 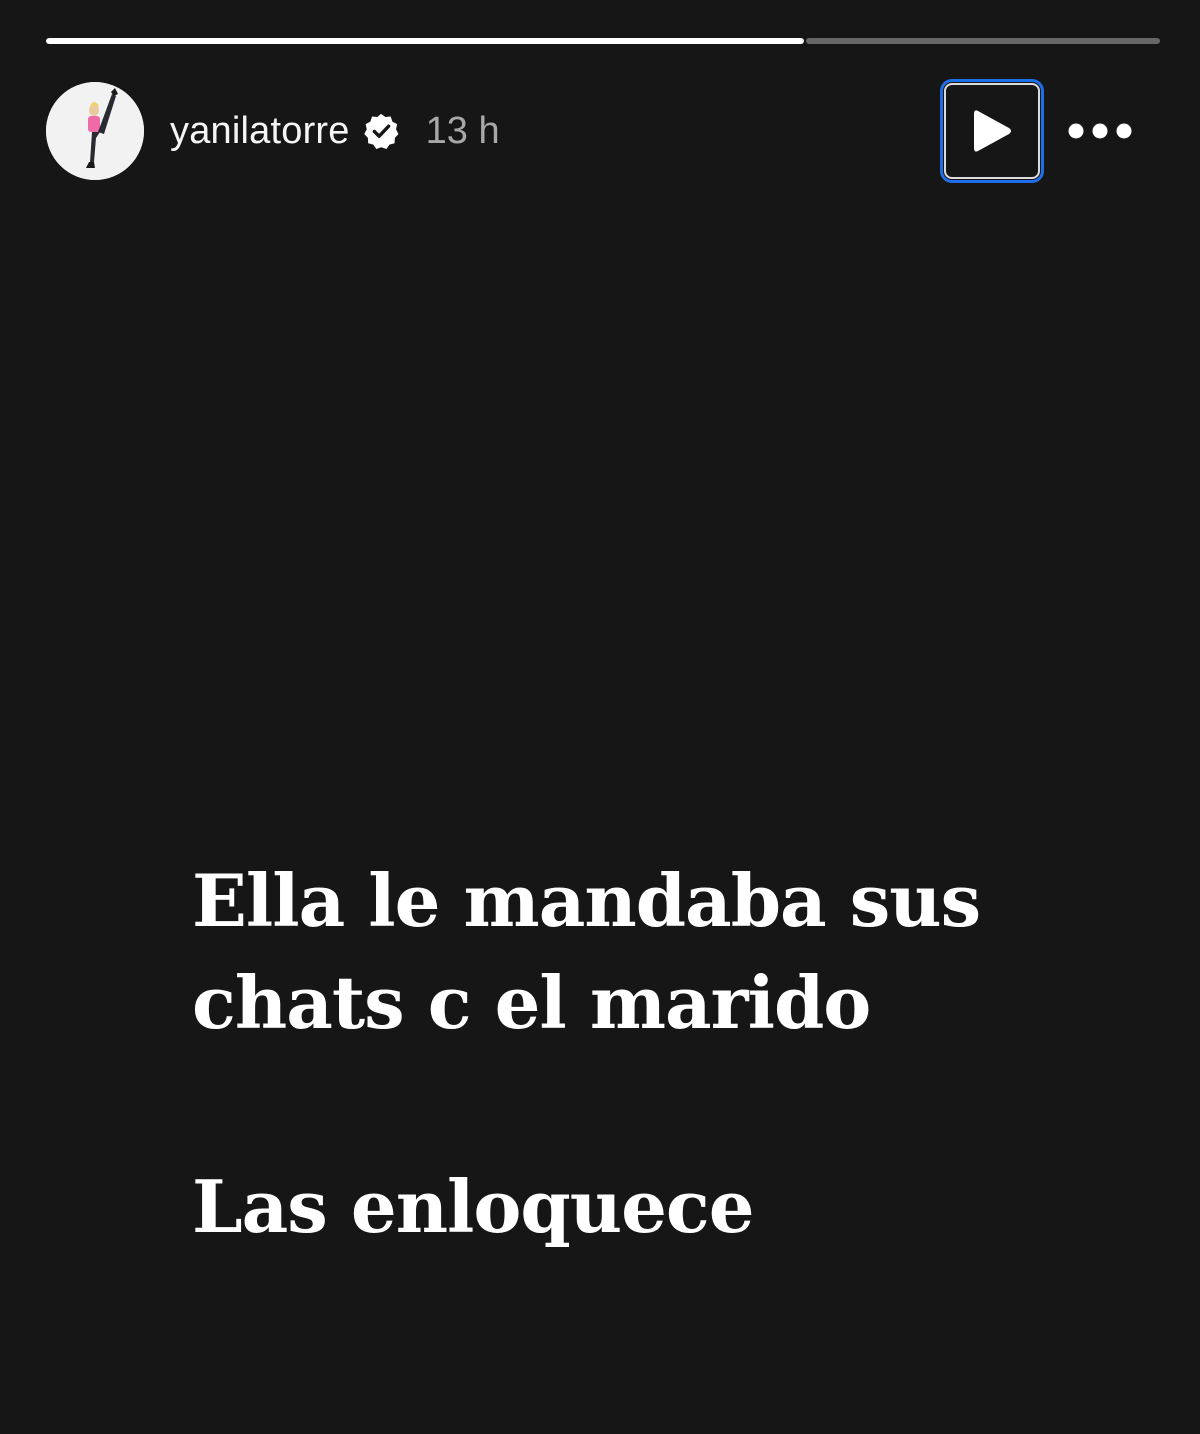 I want to click on story-text-line: Ella le mandaba sus, so click(x=586, y=900).